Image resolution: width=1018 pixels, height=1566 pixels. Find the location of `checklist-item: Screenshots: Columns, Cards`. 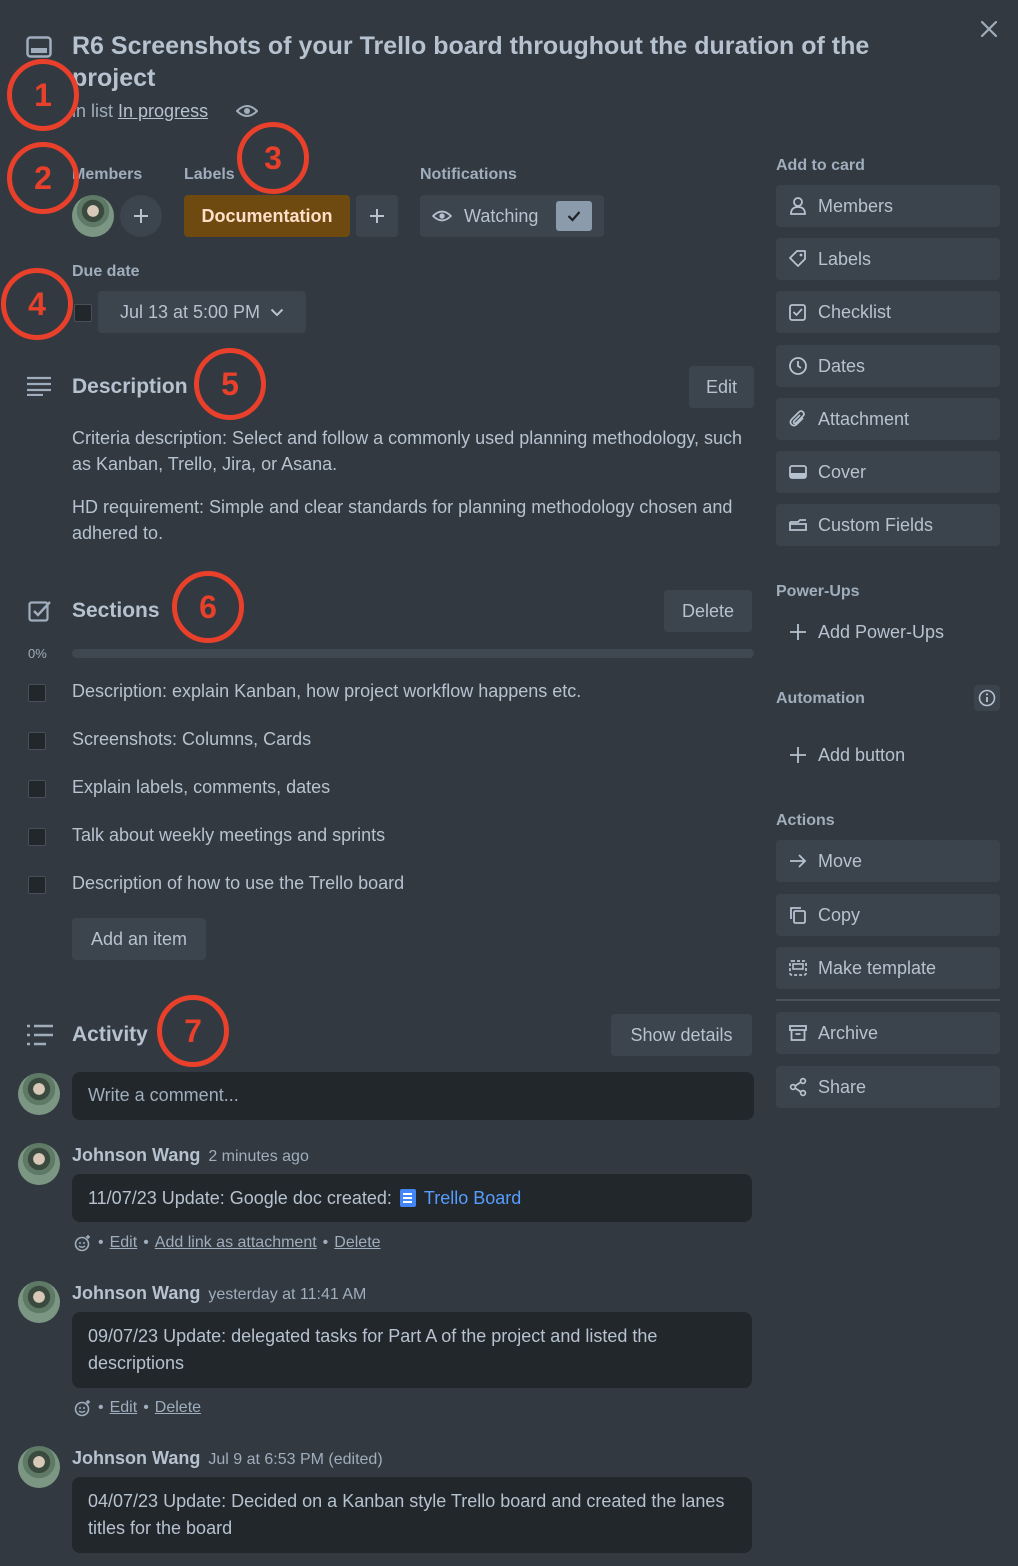

checklist-item: Screenshots: Columns, Cards is located at coordinates (191, 739).